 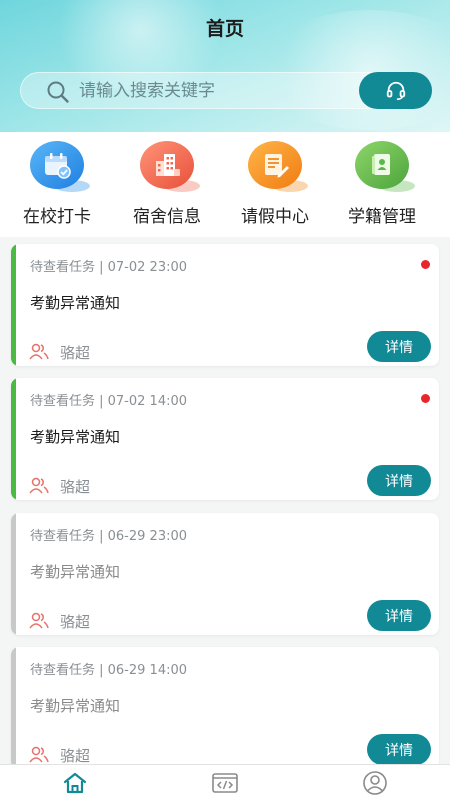 I want to click on student-record-icon, so click(x=381, y=164).